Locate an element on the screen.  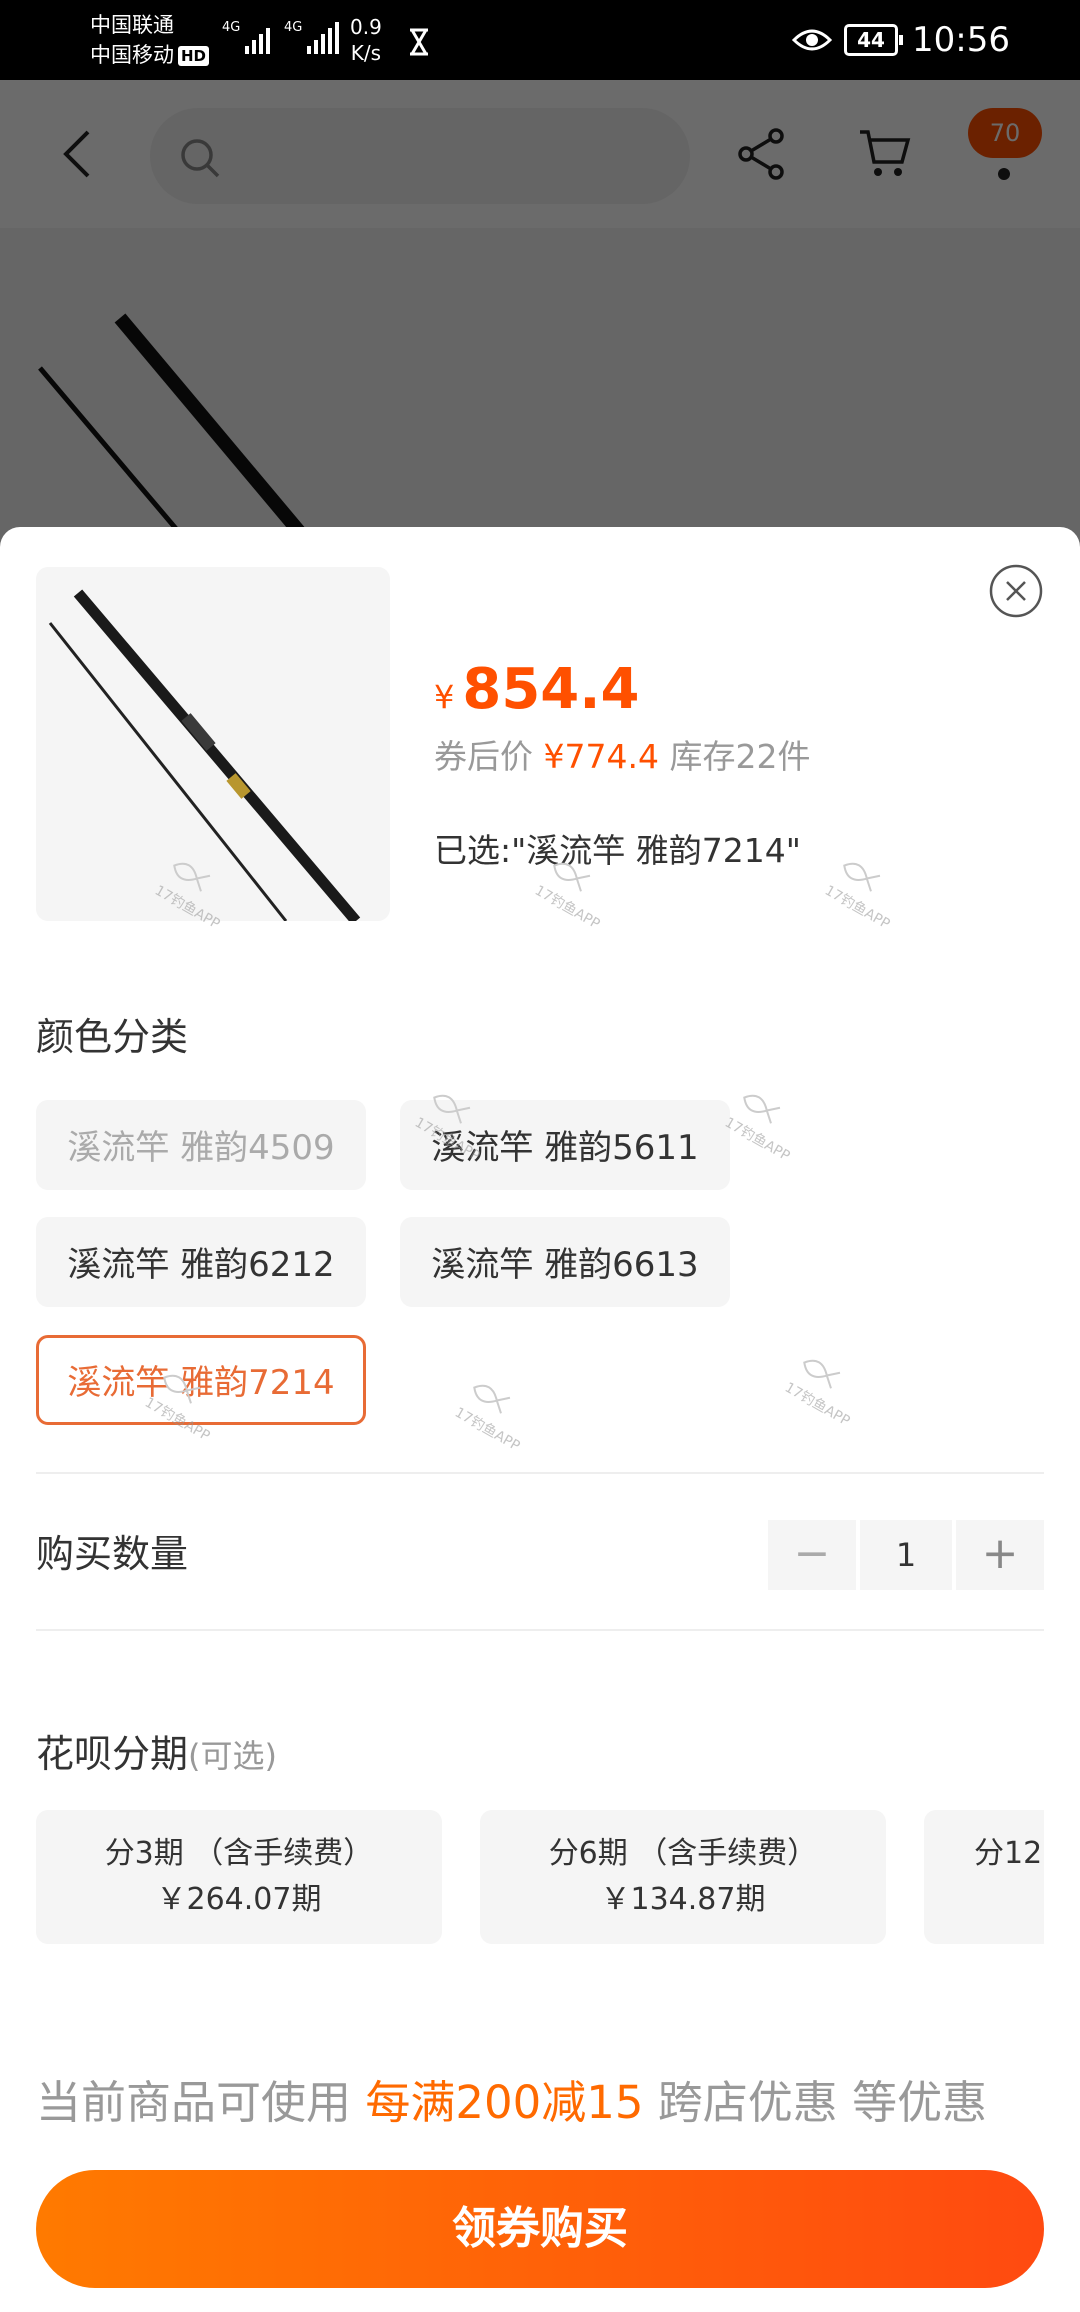
installment-plan-3: 分3期 （含手续费） ￥264.07期 is located at coordinates (239, 1877).